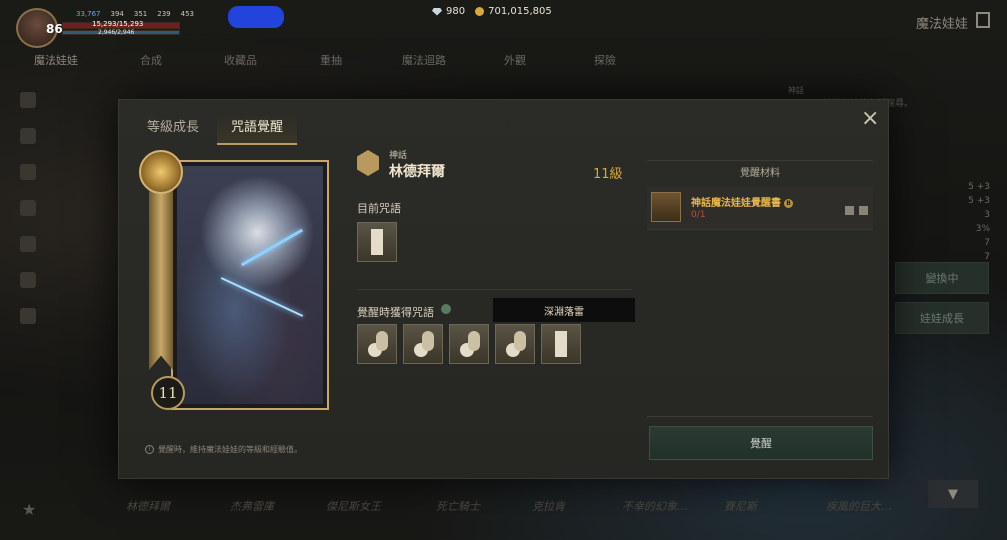 The image size is (1007, 540). What do you see at coordinates (456, 11) in the screenshot?
I see `gem-amount: 980` at bounding box center [456, 11].